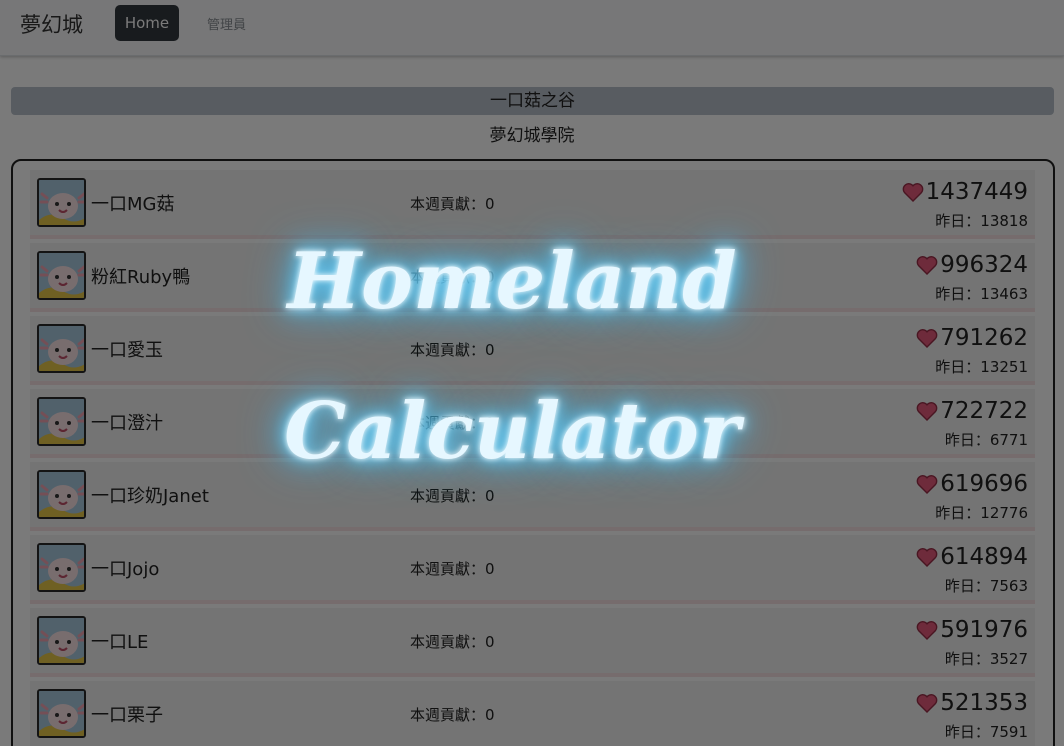 Image resolution: width=1064 pixels, height=746 pixels. What do you see at coordinates (127, 423) in the screenshot?
I see `member-name: 一口澄汁` at bounding box center [127, 423].